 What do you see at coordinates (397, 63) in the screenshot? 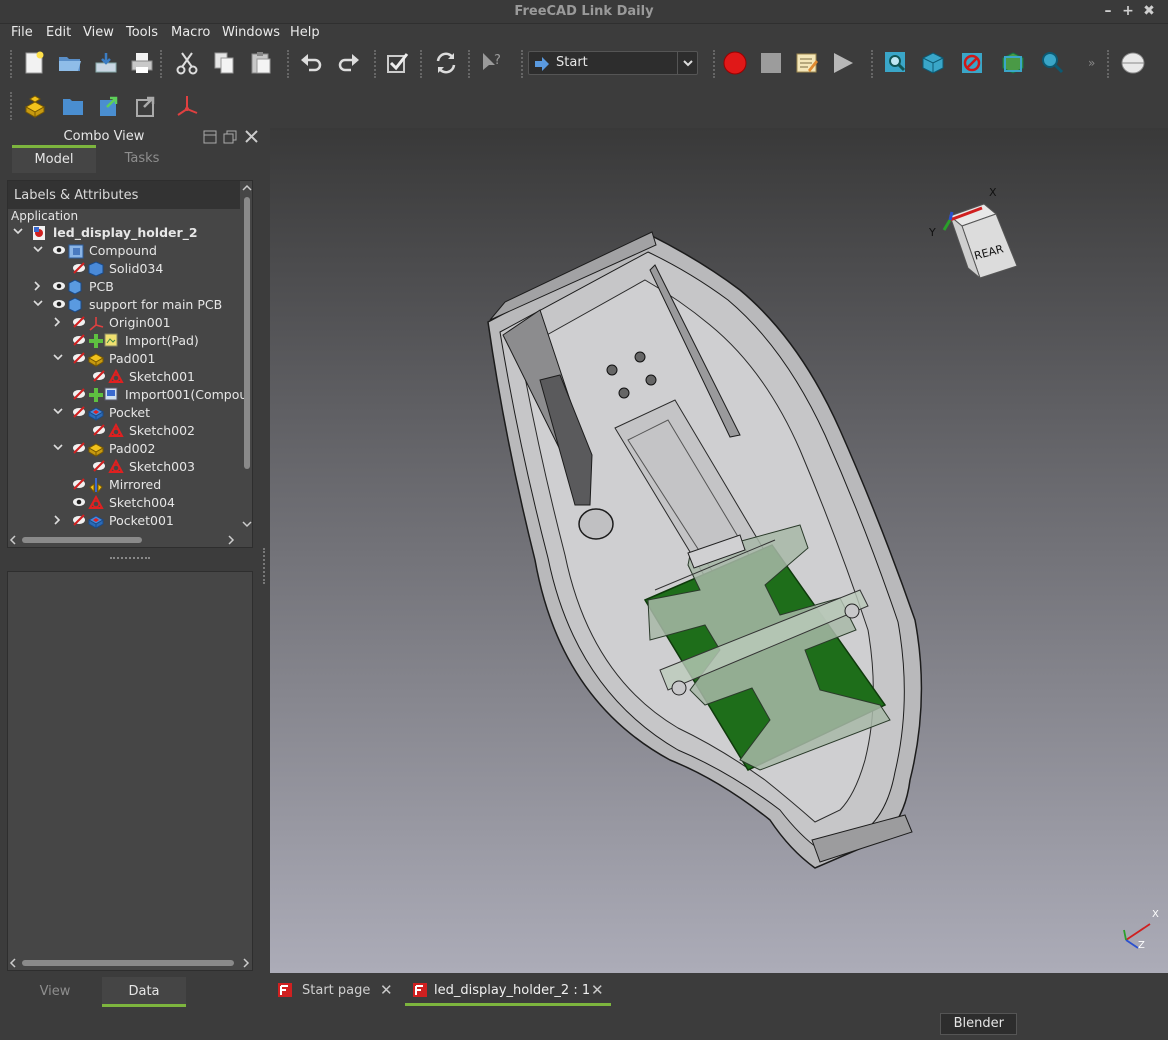
I see `refresh-check-button` at bounding box center [397, 63].